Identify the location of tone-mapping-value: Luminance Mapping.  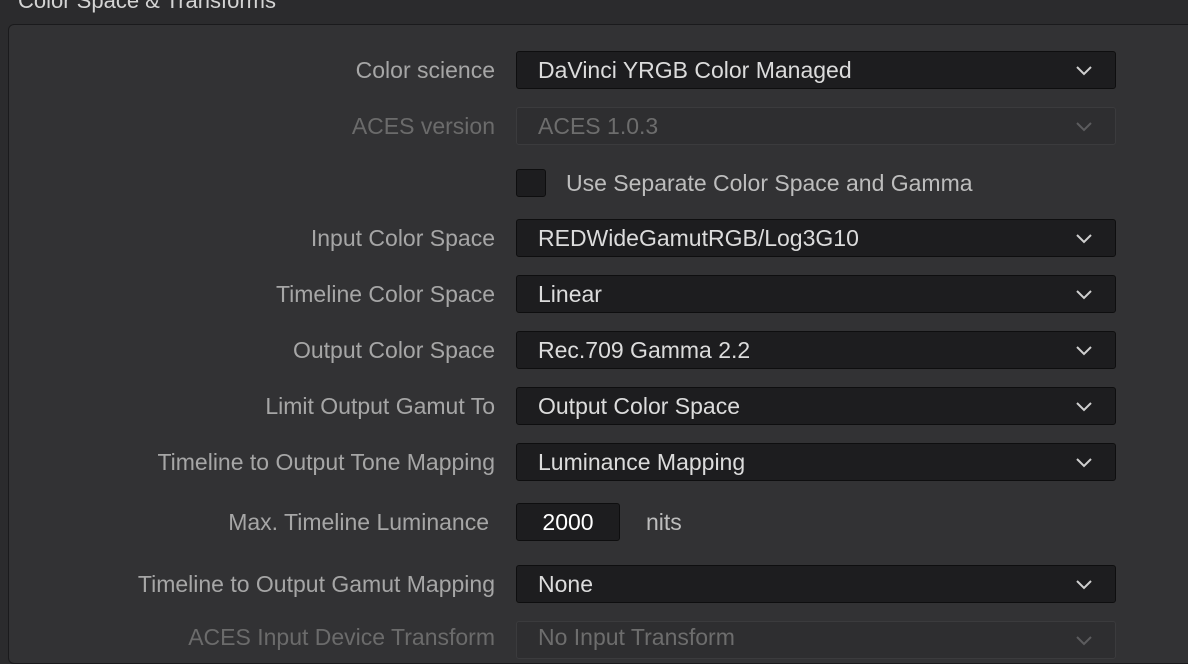
(642, 462).